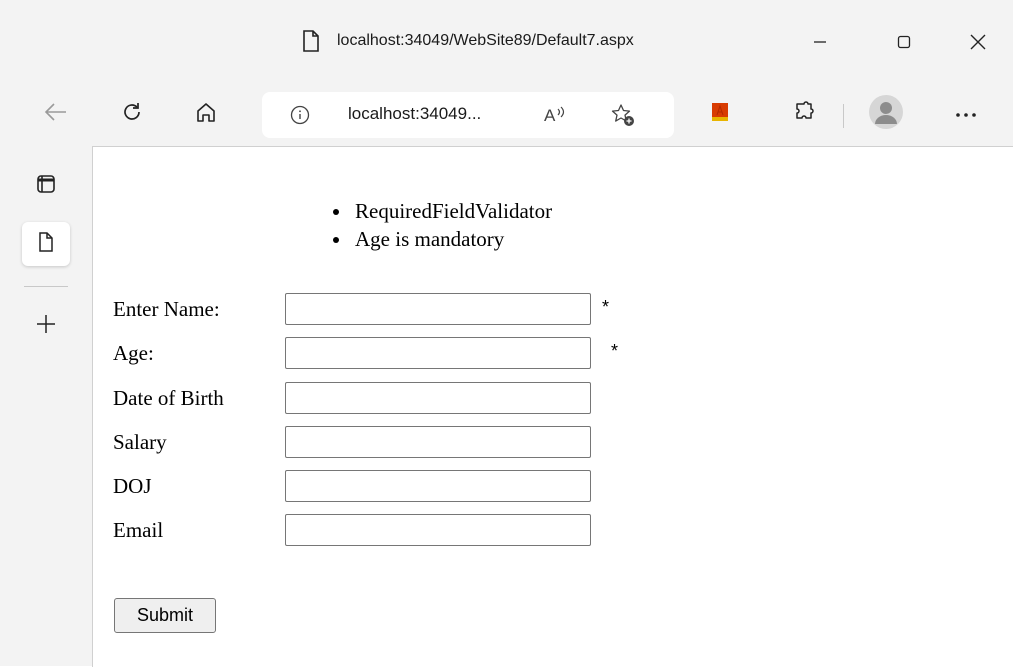 This screenshot has width=1013, height=667. What do you see at coordinates (438, 486) in the screenshot?
I see `doj-input` at bounding box center [438, 486].